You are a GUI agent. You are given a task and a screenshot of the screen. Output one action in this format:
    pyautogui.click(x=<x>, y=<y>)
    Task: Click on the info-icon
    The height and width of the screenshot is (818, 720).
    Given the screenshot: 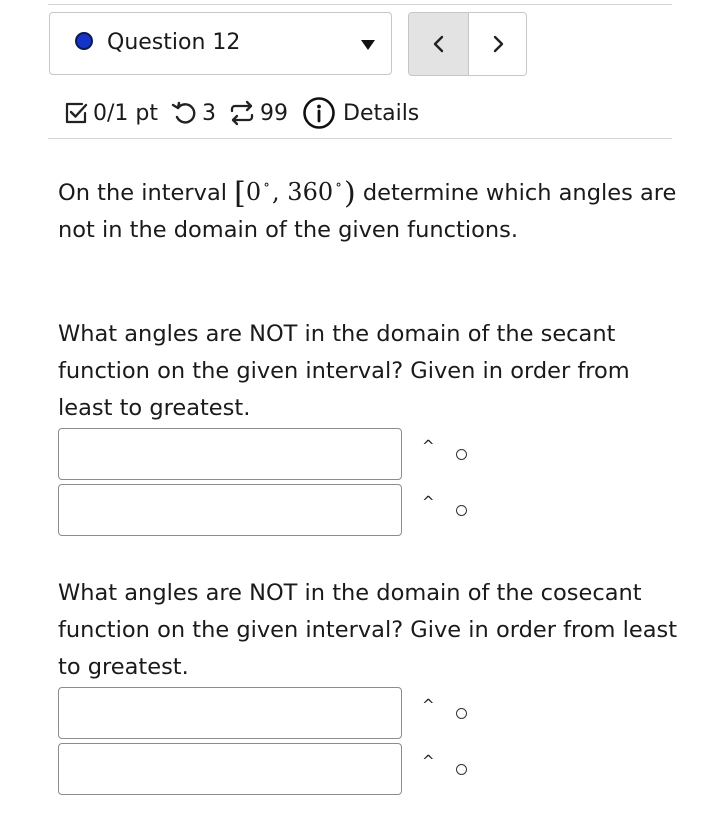 What is the action you would take?
    pyautogui.click(x=319, y=113)
    